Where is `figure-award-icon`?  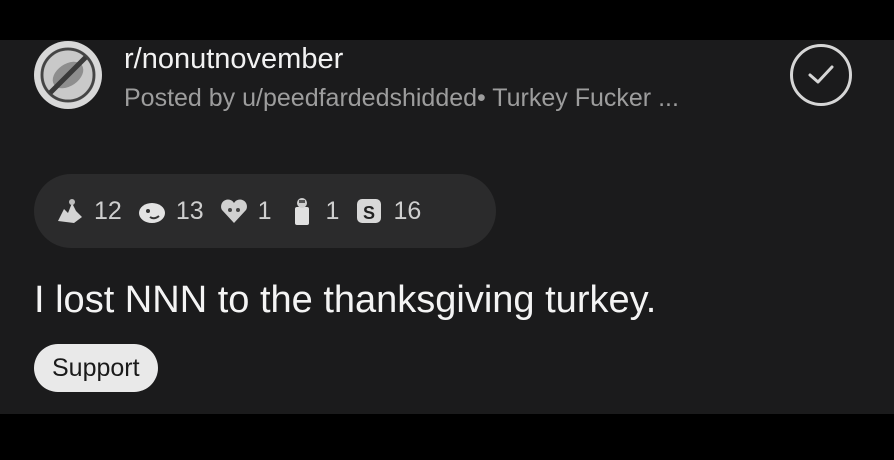 figure-award-icon is located at coordinates (302, 211).